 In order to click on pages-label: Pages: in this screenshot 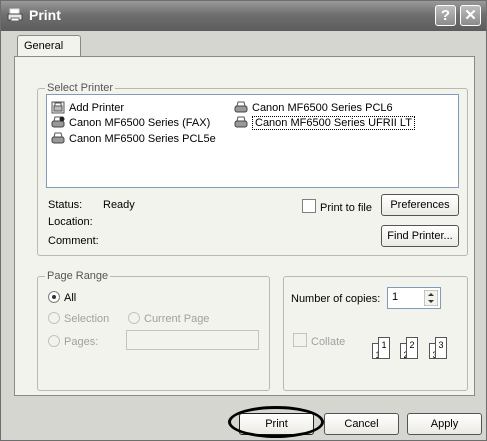, I will do `click(81, 342)`.